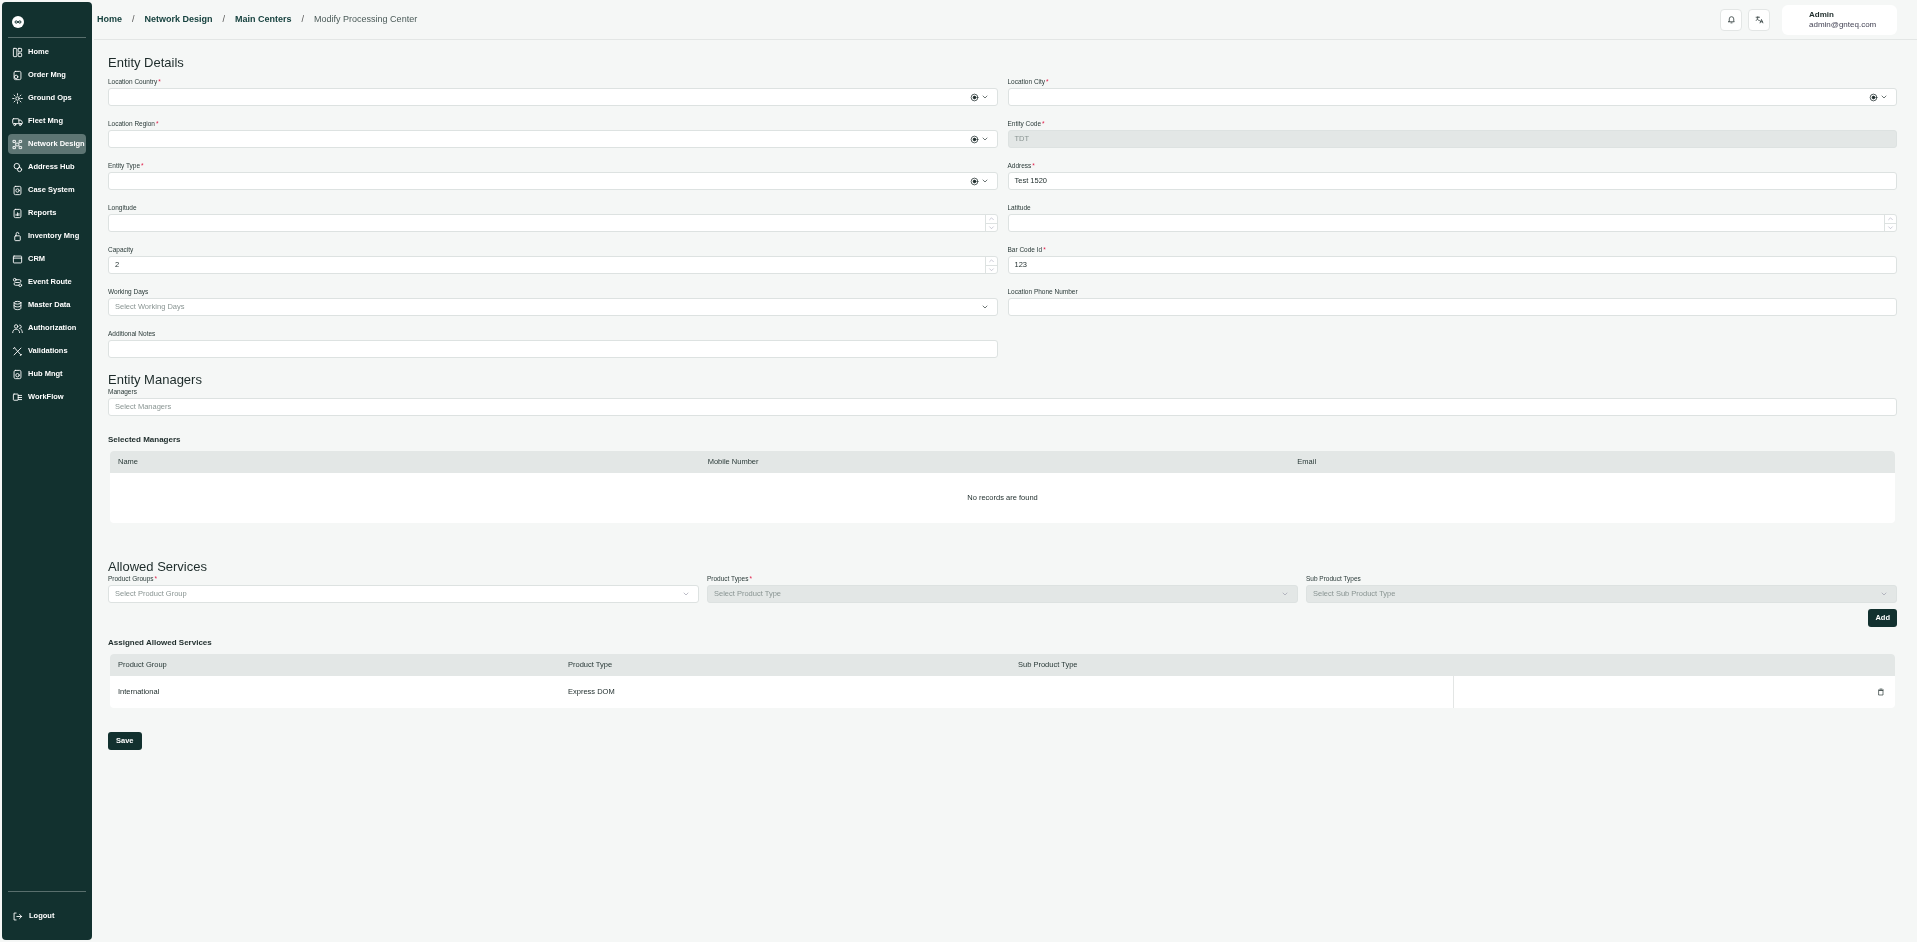 The image size is (1917, 942). I want to click on list-icon, so click(17, 397).